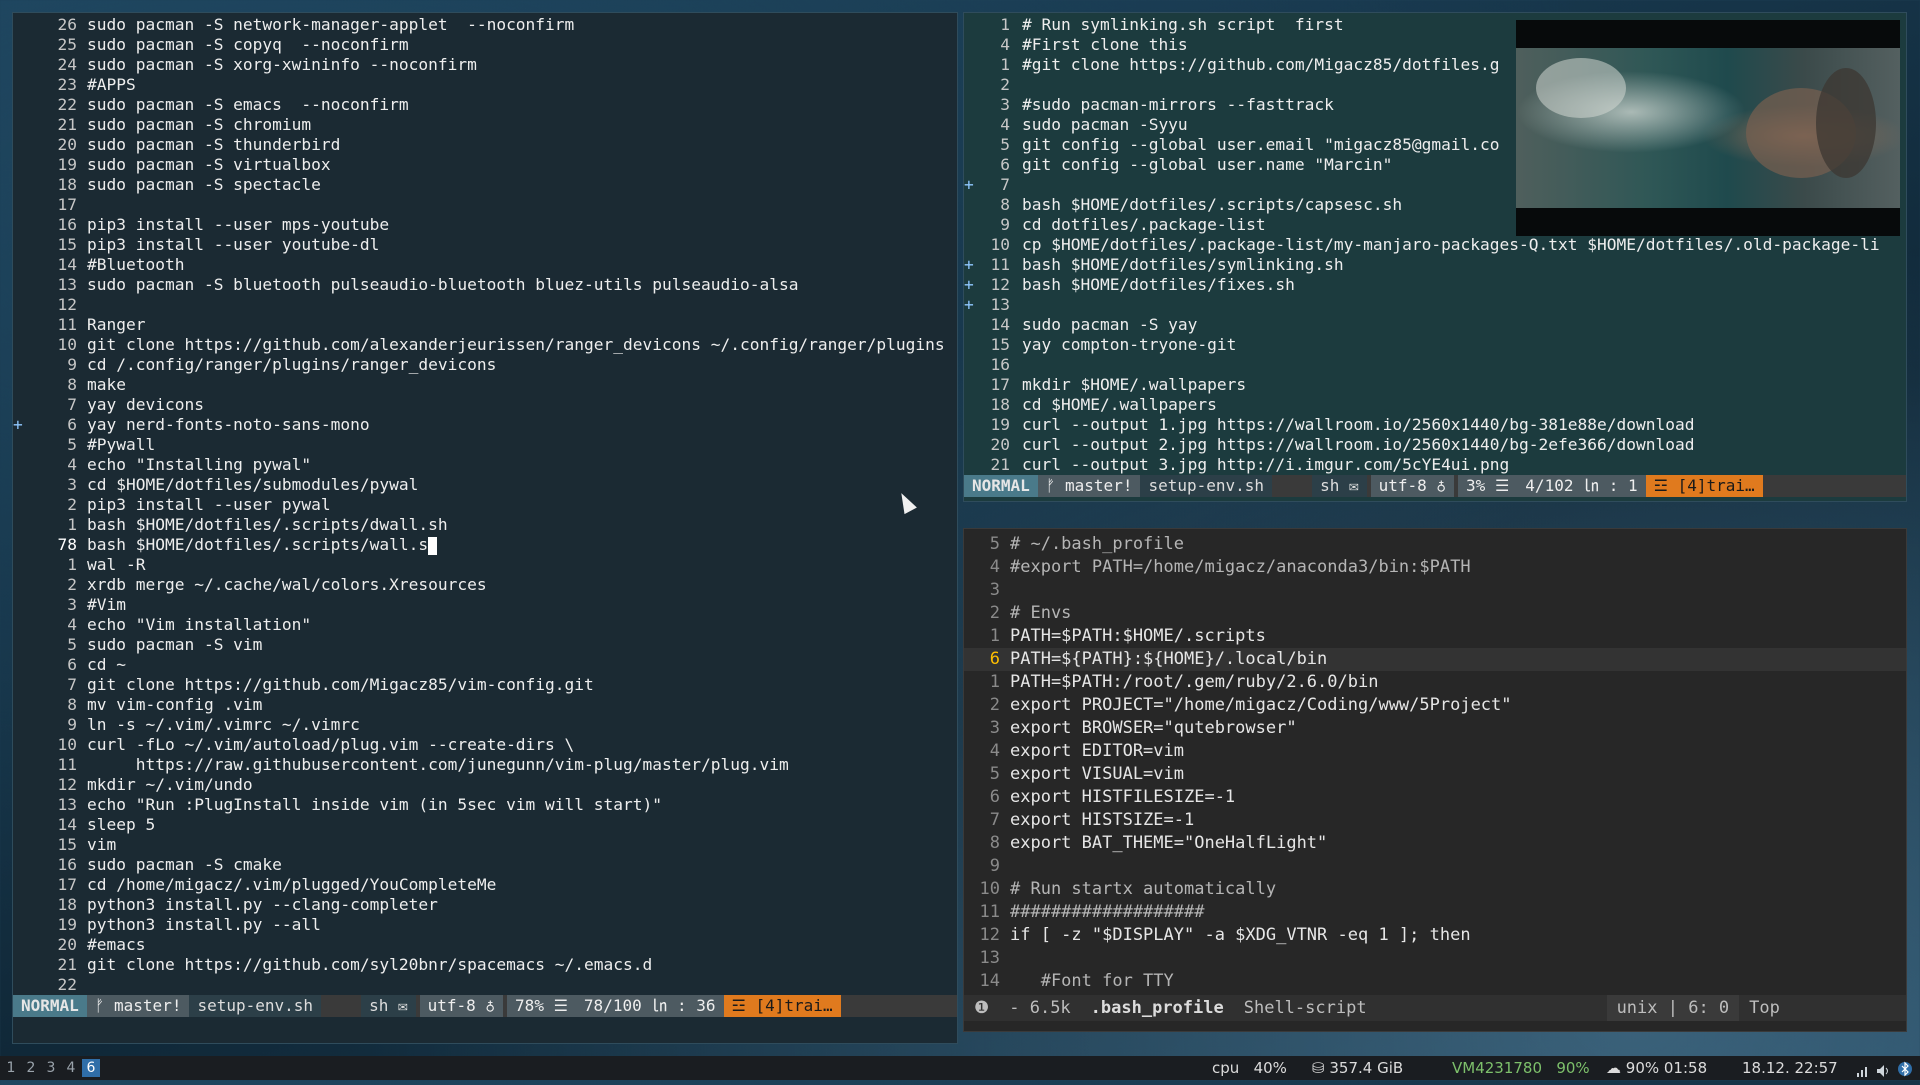 This screenshot has height=1085, width=1920. Describe the element at coordinates (485, 605) in the screenshot. I see `code-line: 3 #Vim` at that location.